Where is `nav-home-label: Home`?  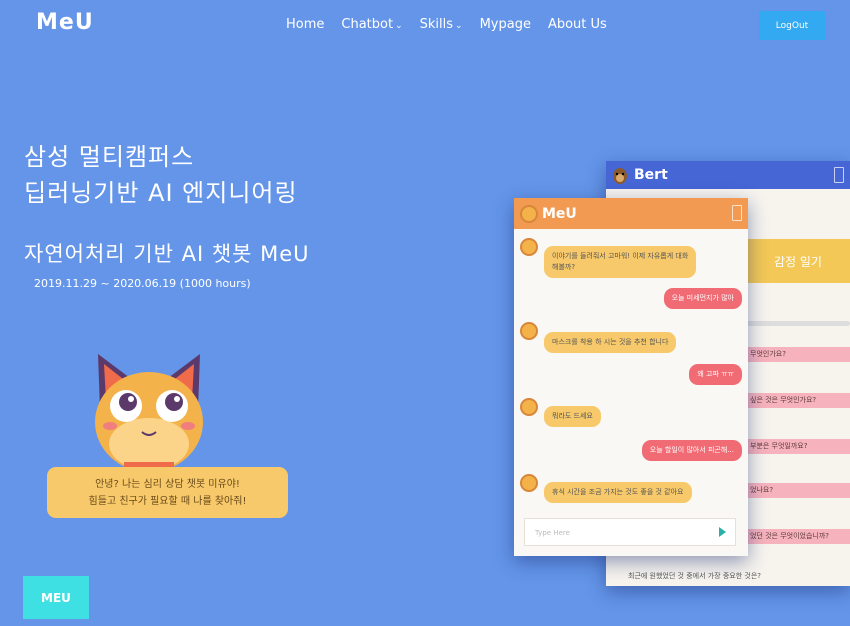
nav-home-label: Home is located at coordinates (305, 24).